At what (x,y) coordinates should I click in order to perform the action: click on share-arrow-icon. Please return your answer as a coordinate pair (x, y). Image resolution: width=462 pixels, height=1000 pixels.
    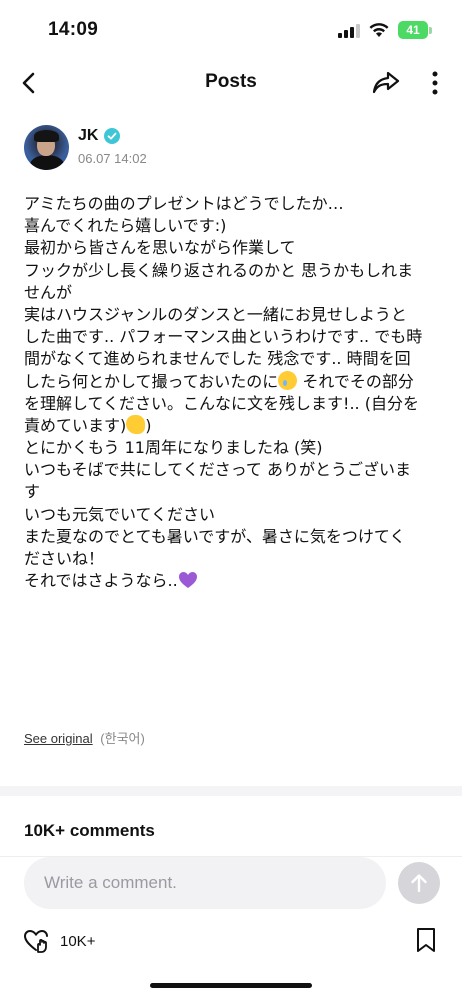
    Looking at the image, I should click on (386, 82).